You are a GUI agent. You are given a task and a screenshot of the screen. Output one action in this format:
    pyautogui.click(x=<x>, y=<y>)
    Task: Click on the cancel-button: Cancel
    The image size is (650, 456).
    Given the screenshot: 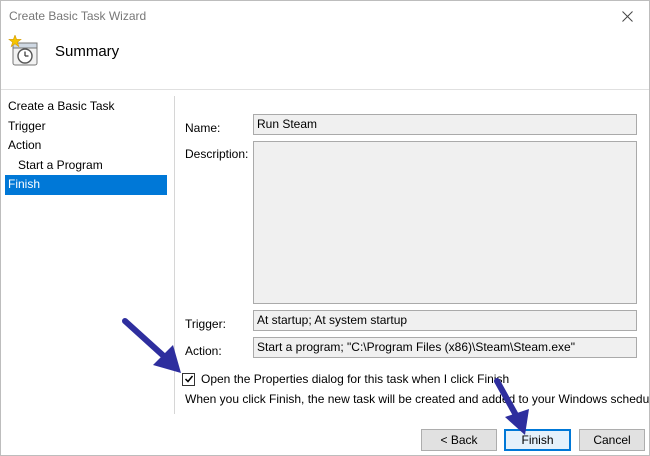 What is the action you would take?
    pyautogui.click(x=612, y=440)
    